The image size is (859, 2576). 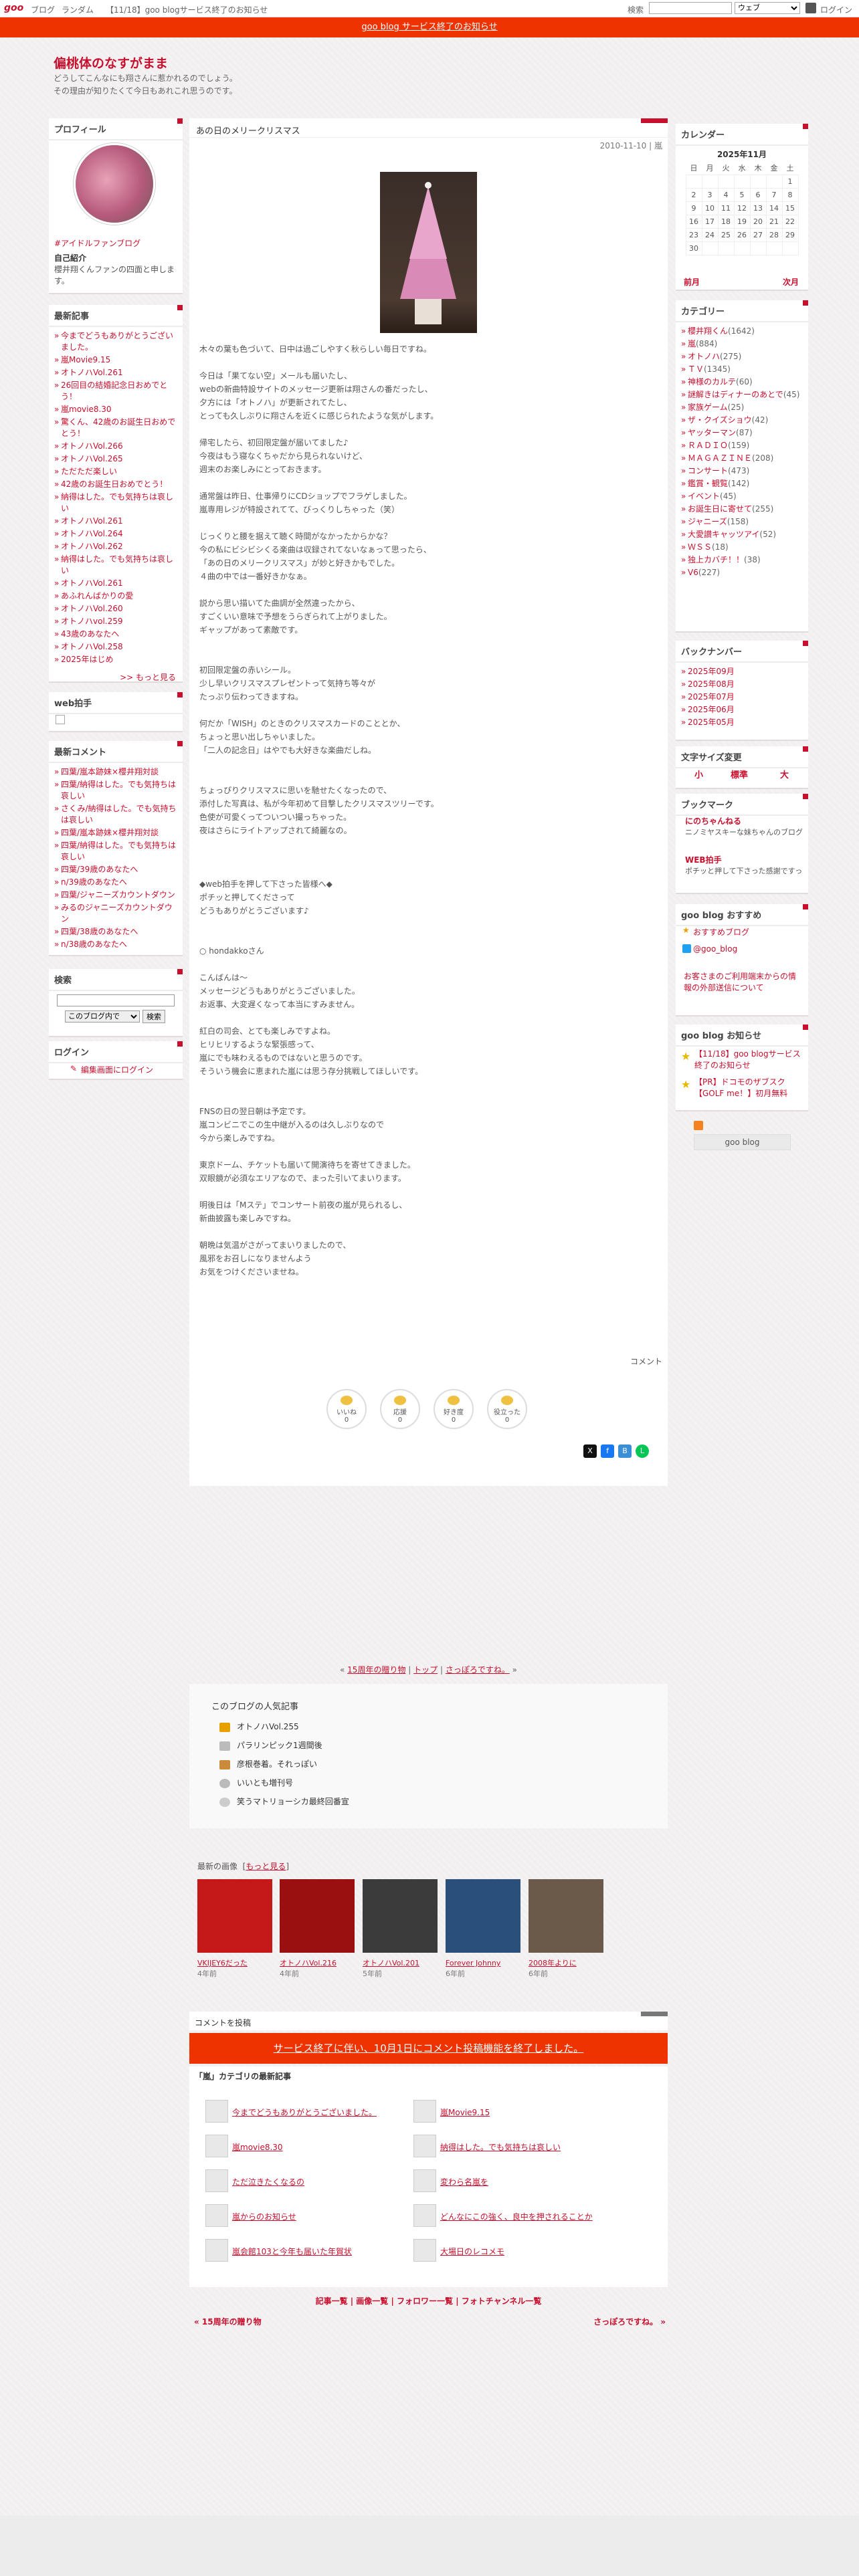 What do you see at coordinates (426, 1670) in the screenshot?
I see `pager-top: トップ` at bounding box center [426, 1670].